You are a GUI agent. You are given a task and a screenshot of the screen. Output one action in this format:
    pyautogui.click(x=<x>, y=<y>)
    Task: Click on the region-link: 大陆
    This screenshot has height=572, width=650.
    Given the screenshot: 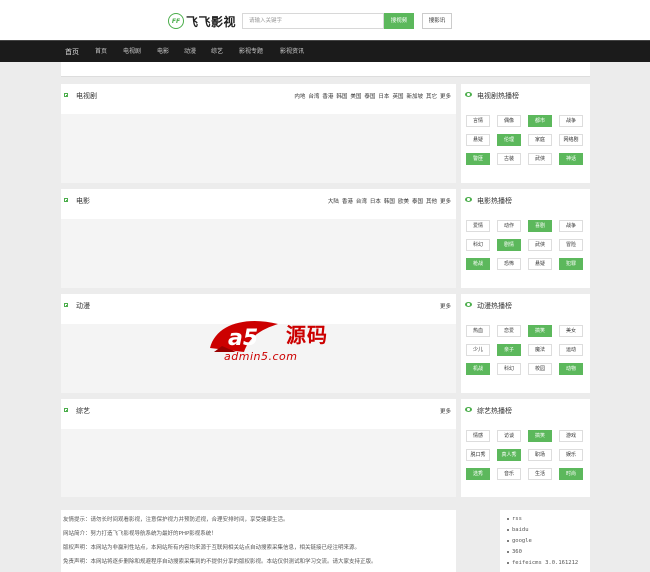 What is the action you would take?
    pyautogui.click(x=333, y=201)
    